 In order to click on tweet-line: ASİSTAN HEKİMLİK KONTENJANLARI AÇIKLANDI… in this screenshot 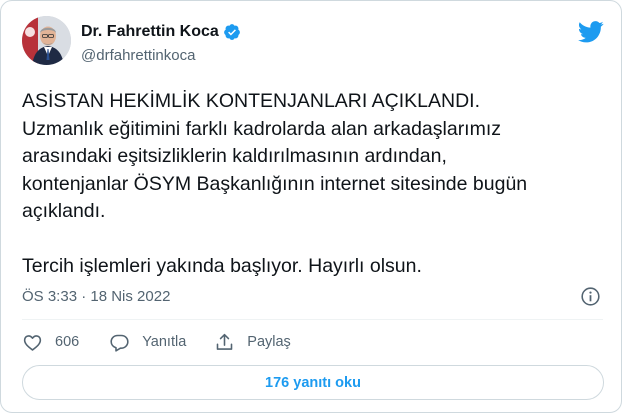, I will do `click(251, 101)`.